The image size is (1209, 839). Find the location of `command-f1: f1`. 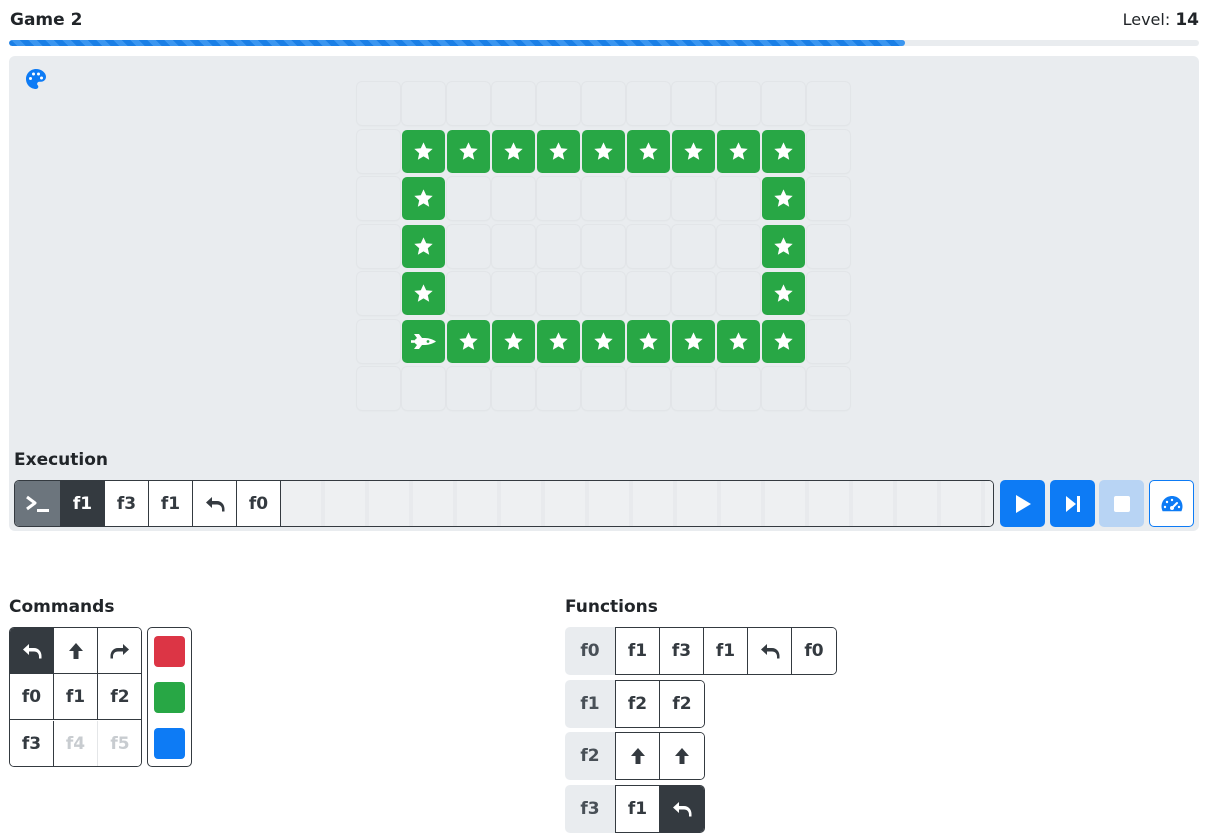

command-f1: f1 is located at coordinates (76, 697).